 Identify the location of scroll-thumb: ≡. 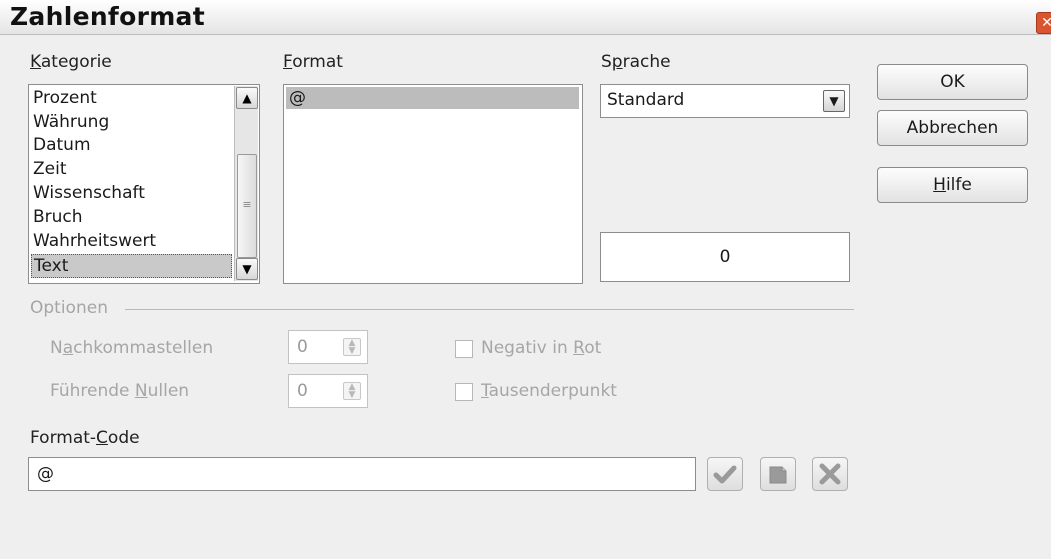
(247, 206).